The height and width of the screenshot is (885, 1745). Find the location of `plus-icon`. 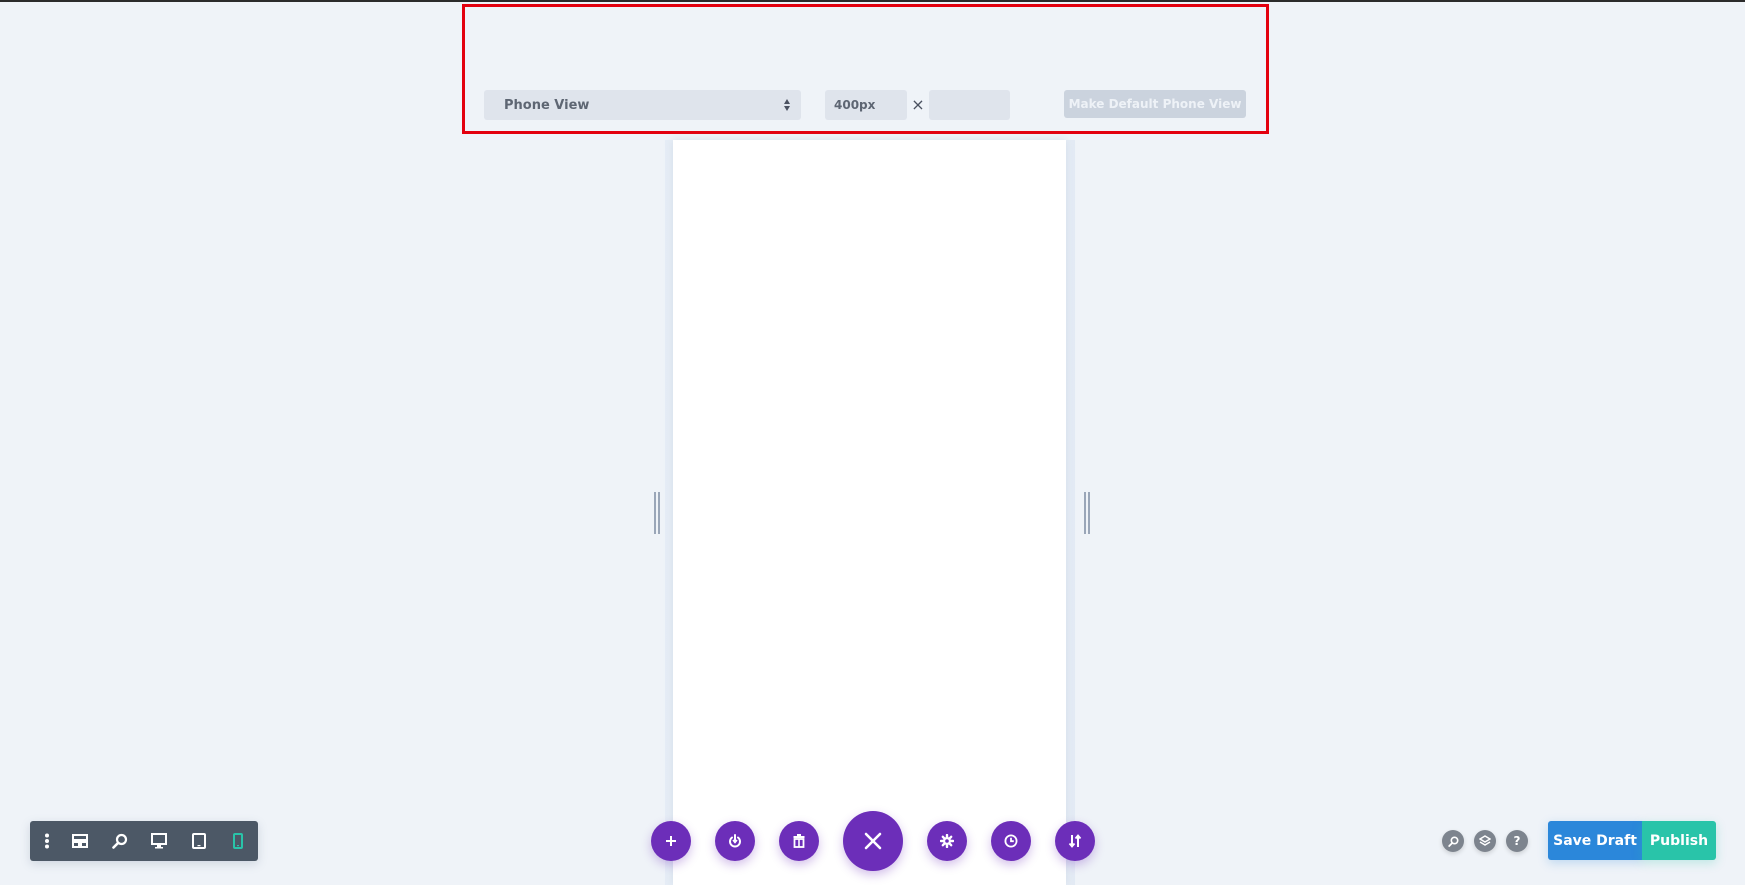

plus-icon is located at coordinates (671, 841).